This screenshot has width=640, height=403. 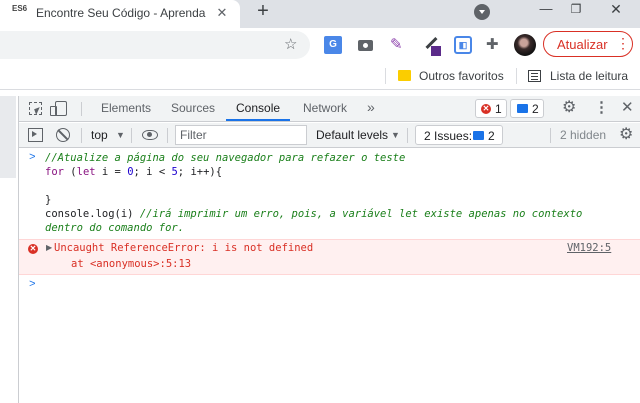 I want to click on show-sidebar-icon, so click(x=35, y=135).